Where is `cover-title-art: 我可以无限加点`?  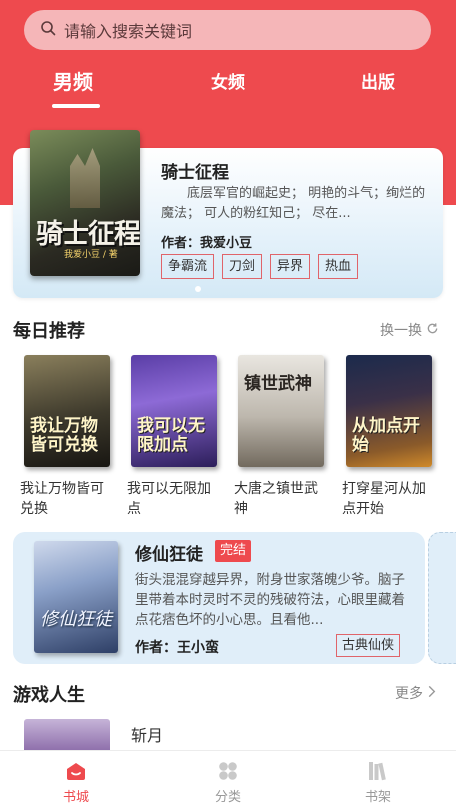
cover-title-art: 我可以无限加点 is located at coordinates (171, 435).